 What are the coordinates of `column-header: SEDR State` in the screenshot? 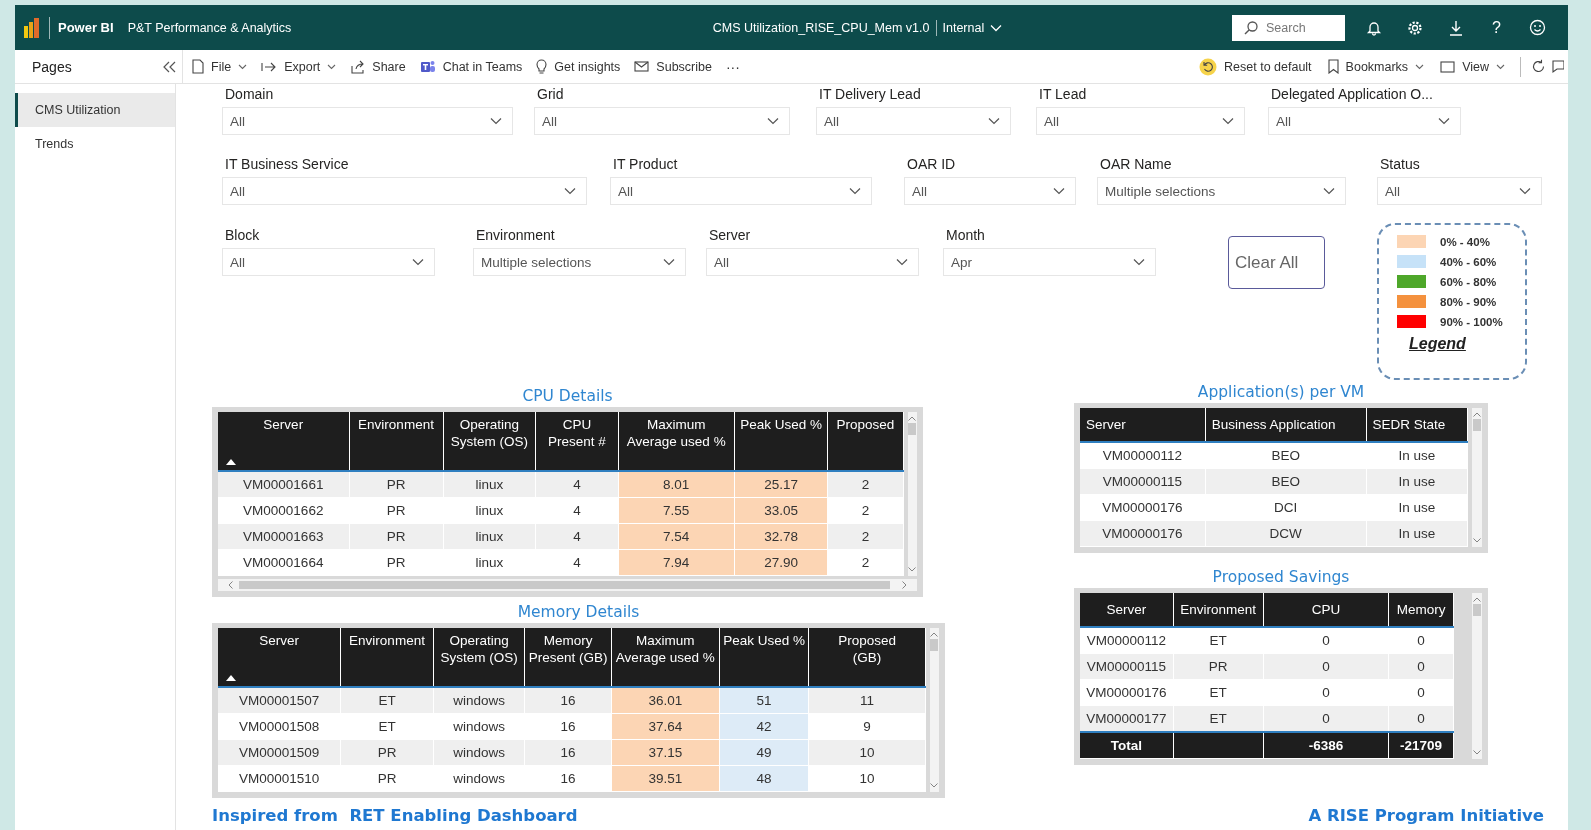 It's located at (1417, 425).